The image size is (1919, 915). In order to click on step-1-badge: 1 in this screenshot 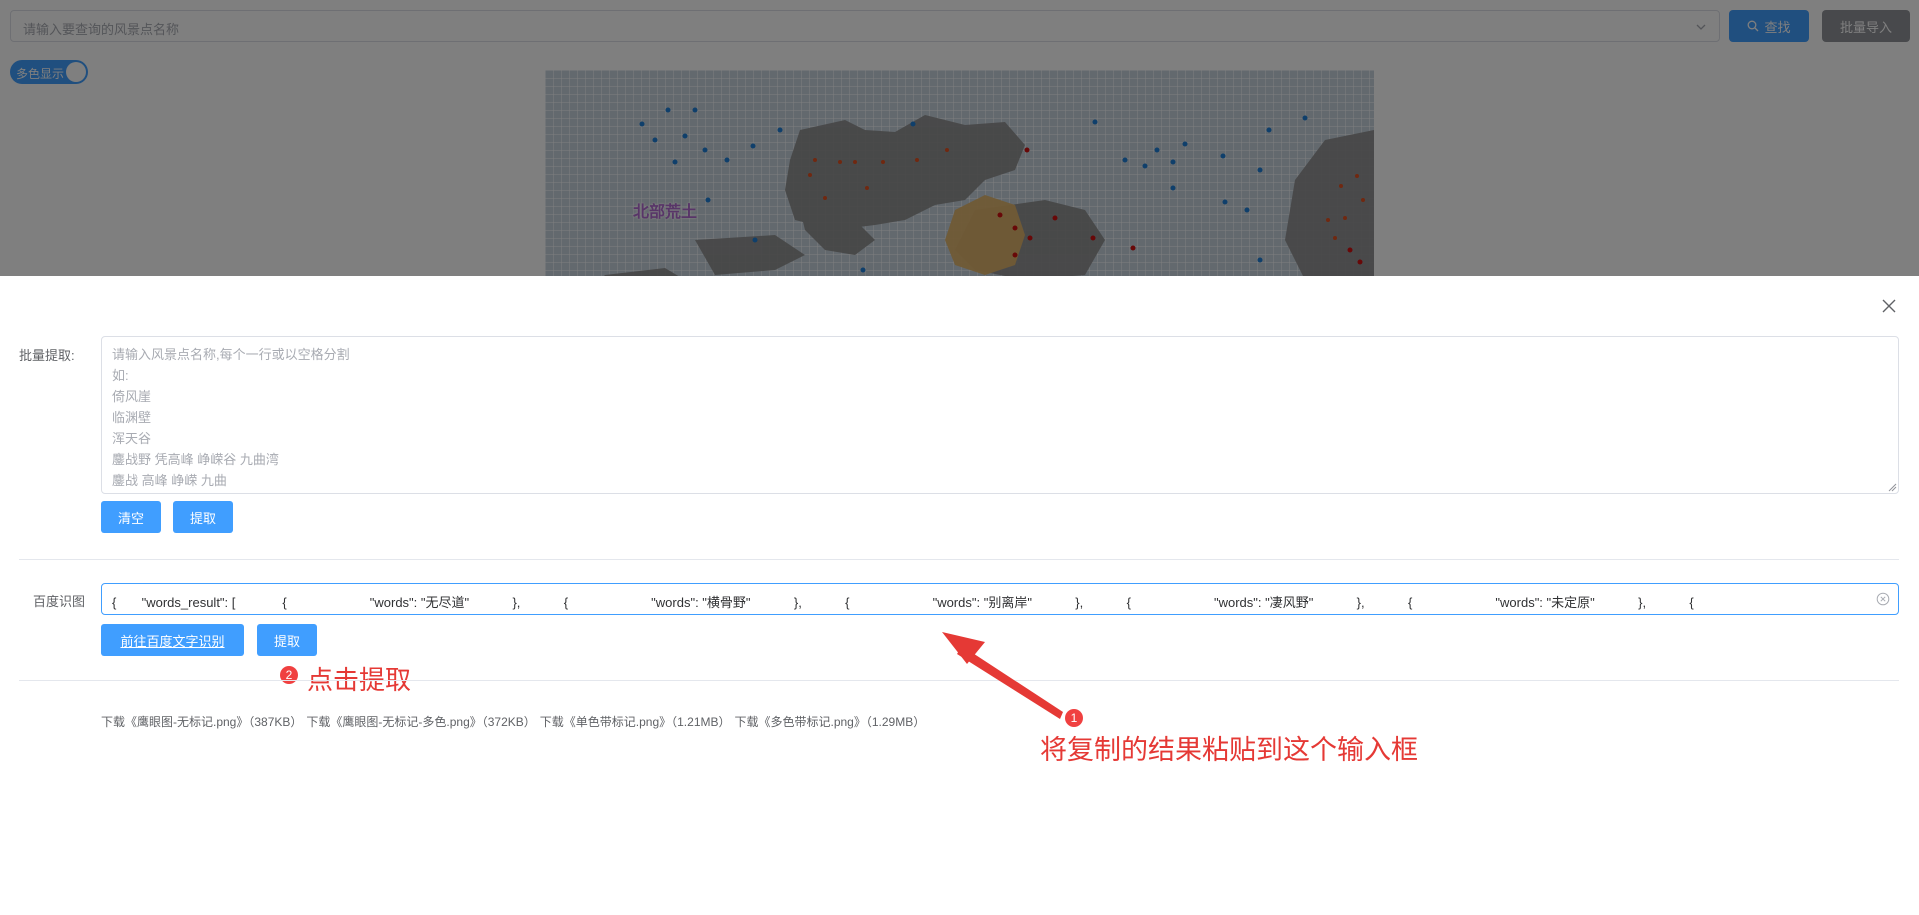, I will do `click(1074, 718)`.